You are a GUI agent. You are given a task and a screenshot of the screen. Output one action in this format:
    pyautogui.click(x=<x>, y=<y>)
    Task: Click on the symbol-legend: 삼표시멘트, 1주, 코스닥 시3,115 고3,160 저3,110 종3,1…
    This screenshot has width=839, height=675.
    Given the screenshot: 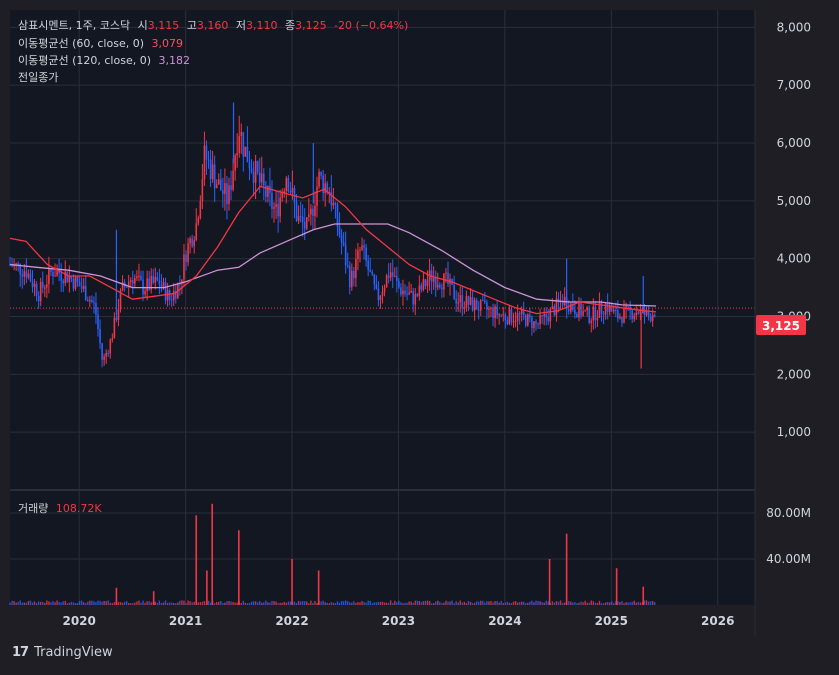 What is the action you would take?
    pyautogui.click(x=215, y=26)
    